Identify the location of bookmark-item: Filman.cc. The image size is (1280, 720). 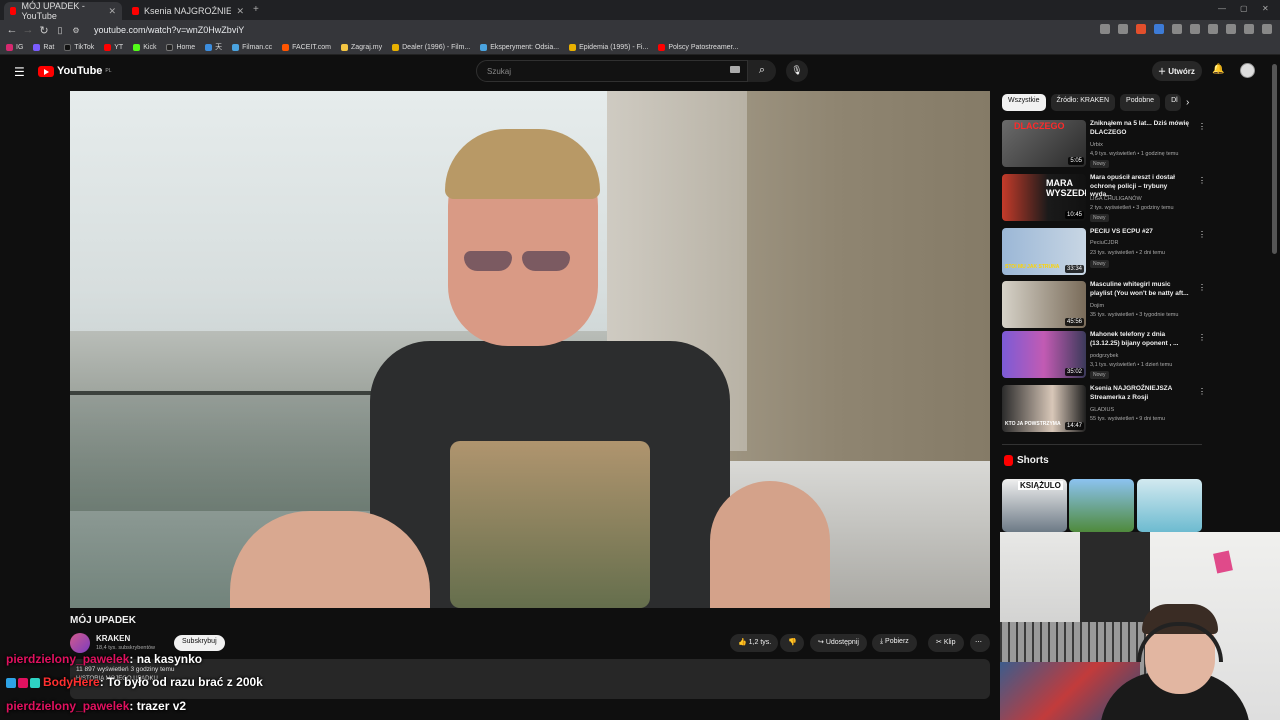
(252, 47).